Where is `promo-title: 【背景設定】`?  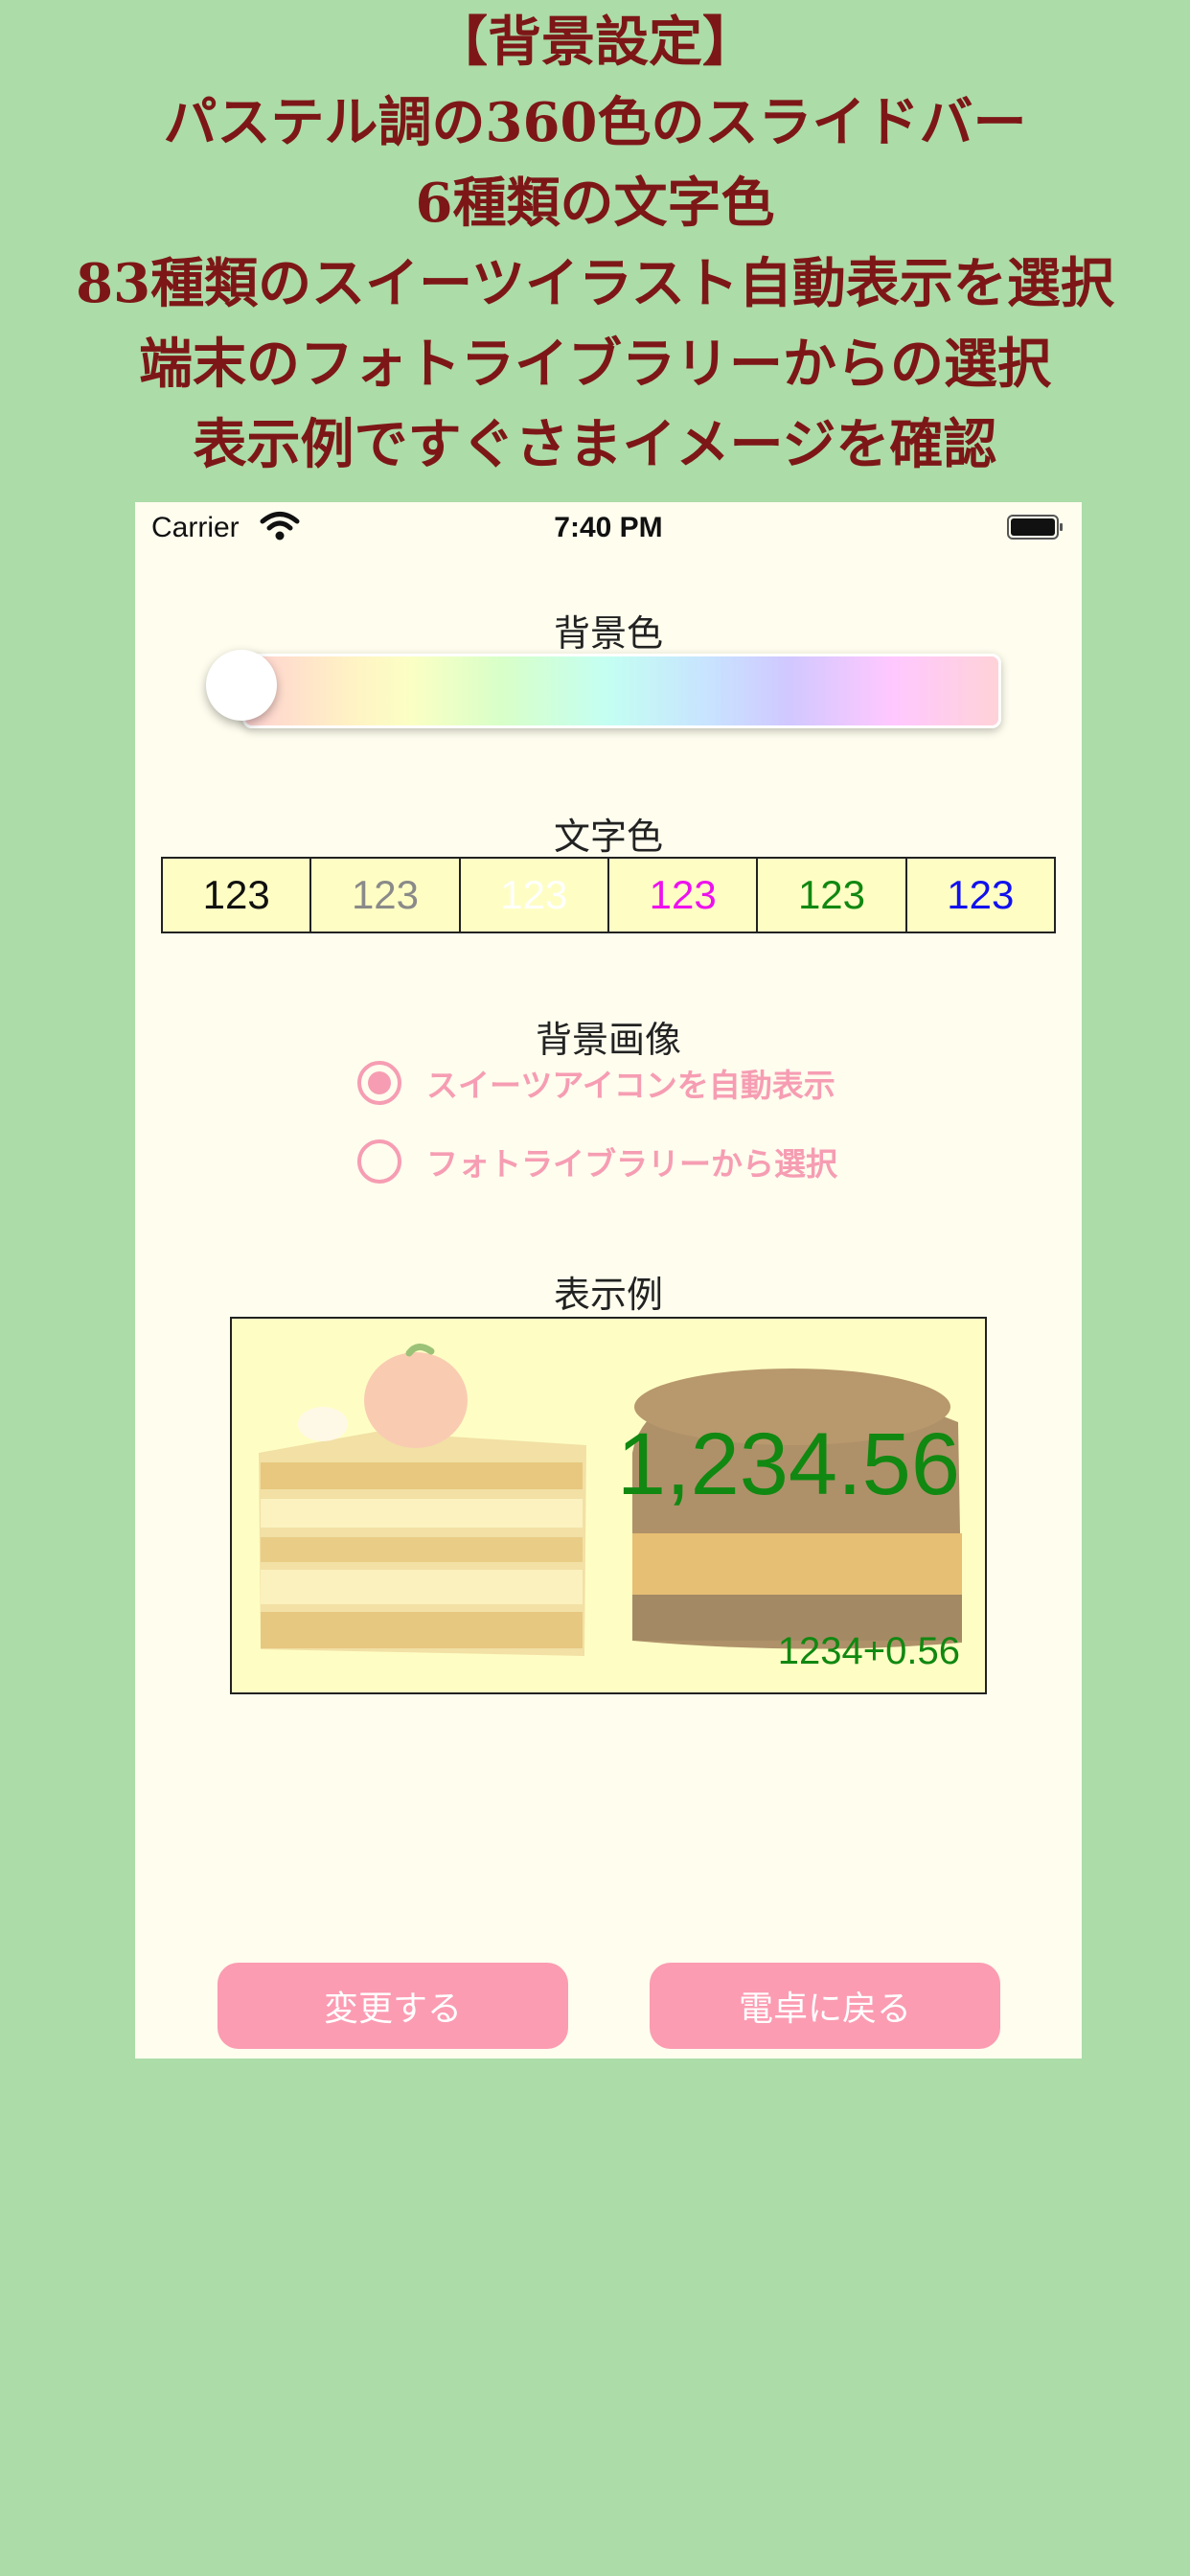
promo-title: 【背景設定】 is located at coordinates (595, 42).